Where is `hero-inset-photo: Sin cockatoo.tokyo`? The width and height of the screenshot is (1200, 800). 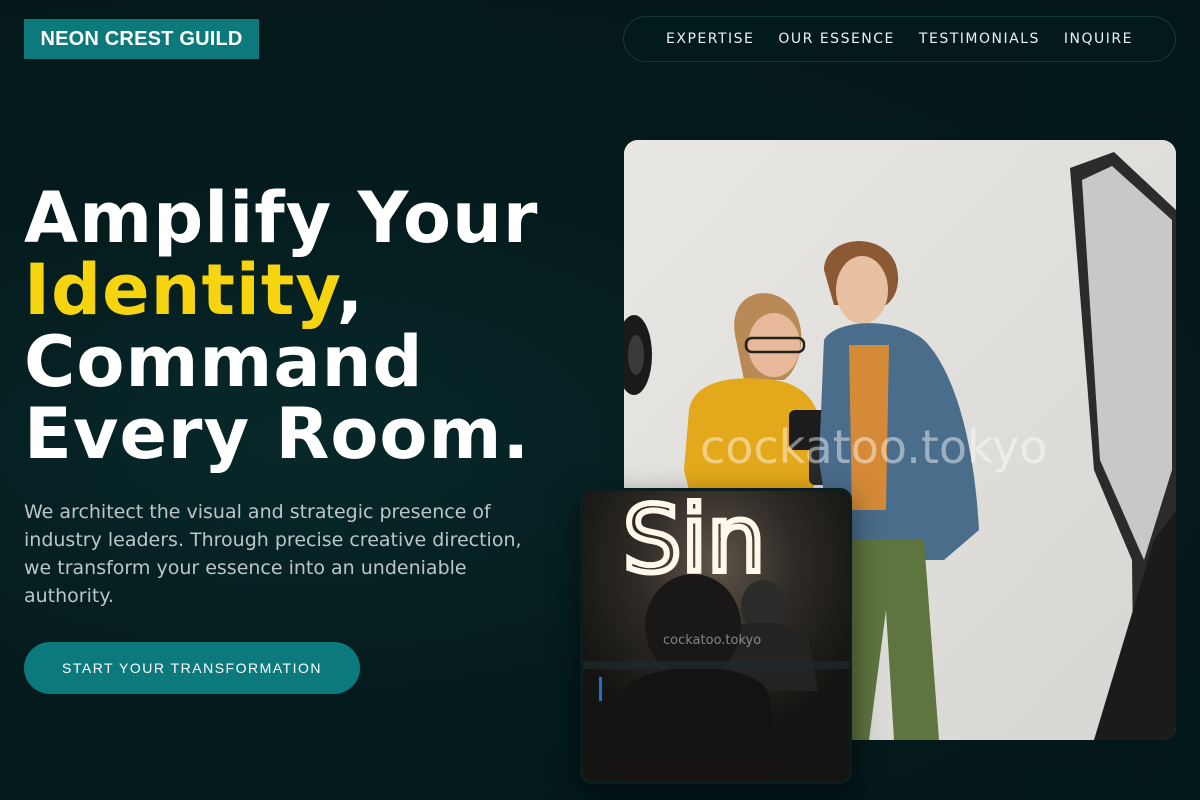
hero-inset-photo: Sin cockatoo.tokyo is located at coordinates (716, 636).